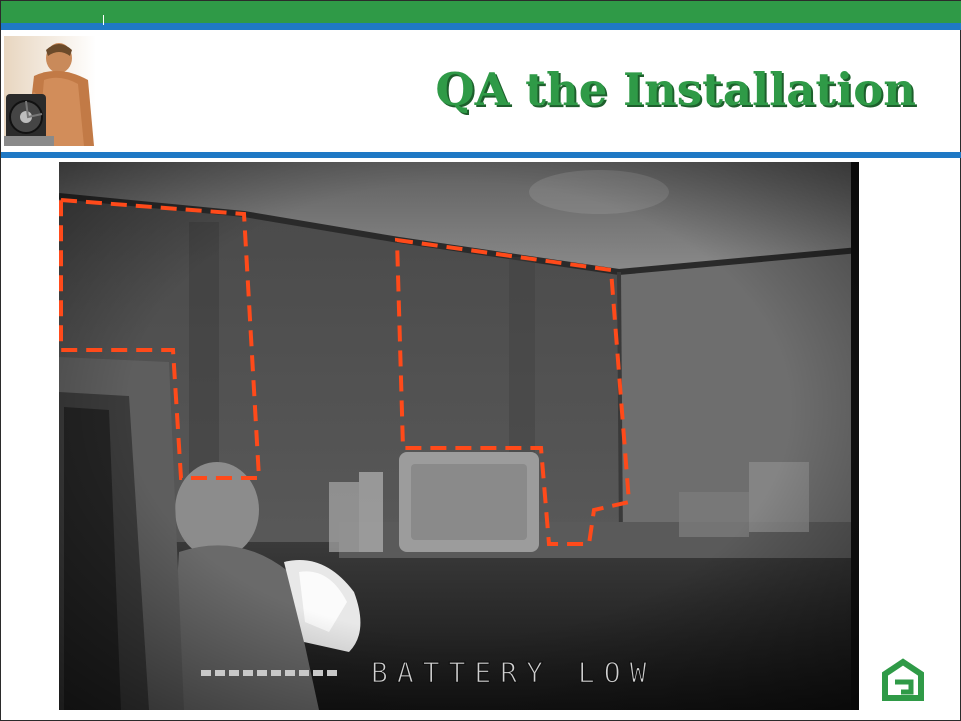 Image resolution: width=961 pixels, height=721 pixels. Describe the element at coordinates (481, 155) in the screenshot. I see `header-divider-bar` at that location.